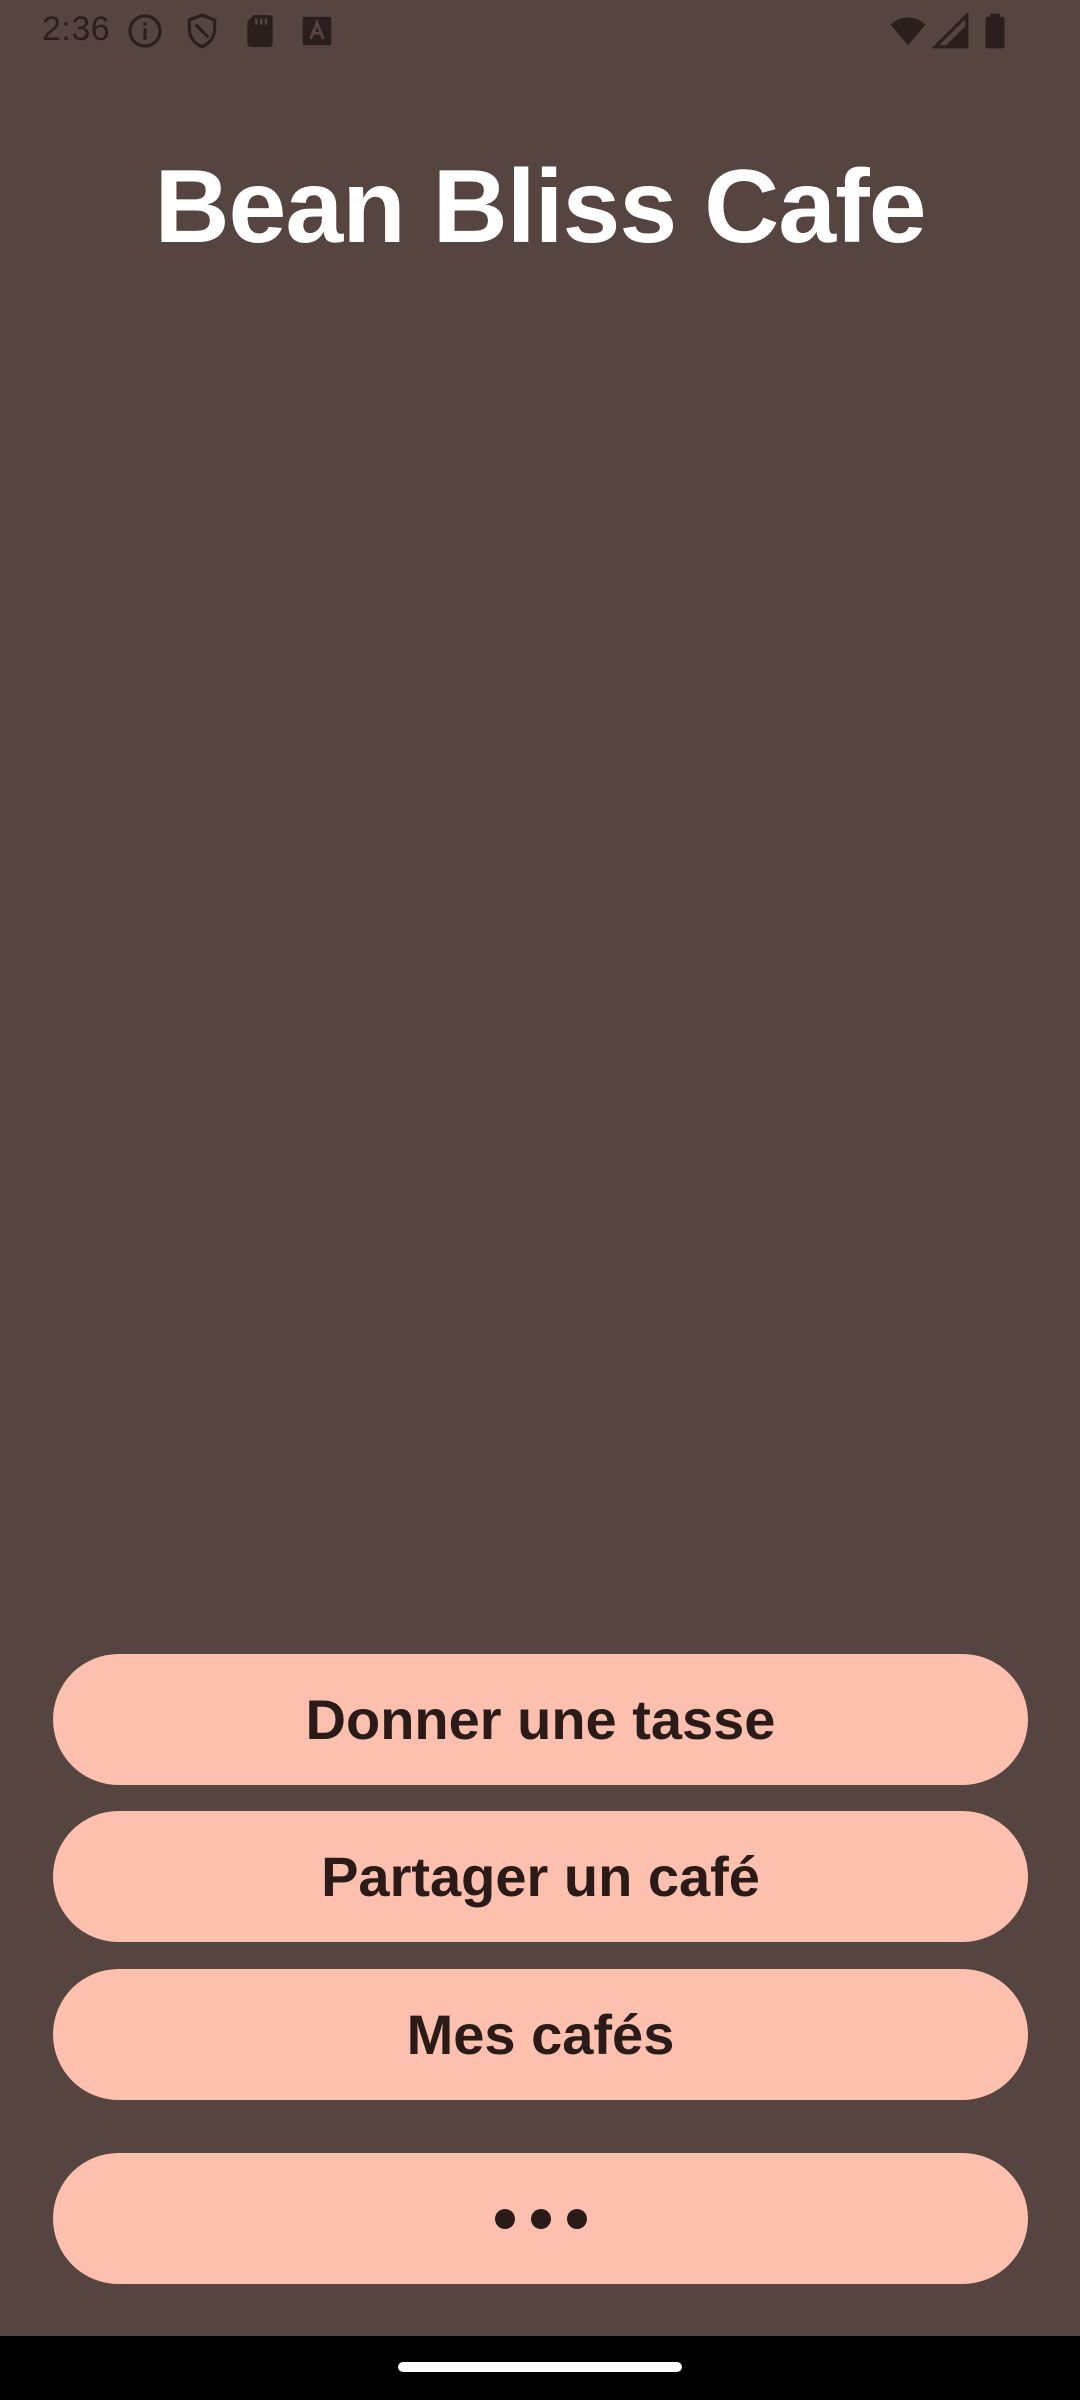  I want to click on share-coffee-button: Partager un café, so click(540, 1876).